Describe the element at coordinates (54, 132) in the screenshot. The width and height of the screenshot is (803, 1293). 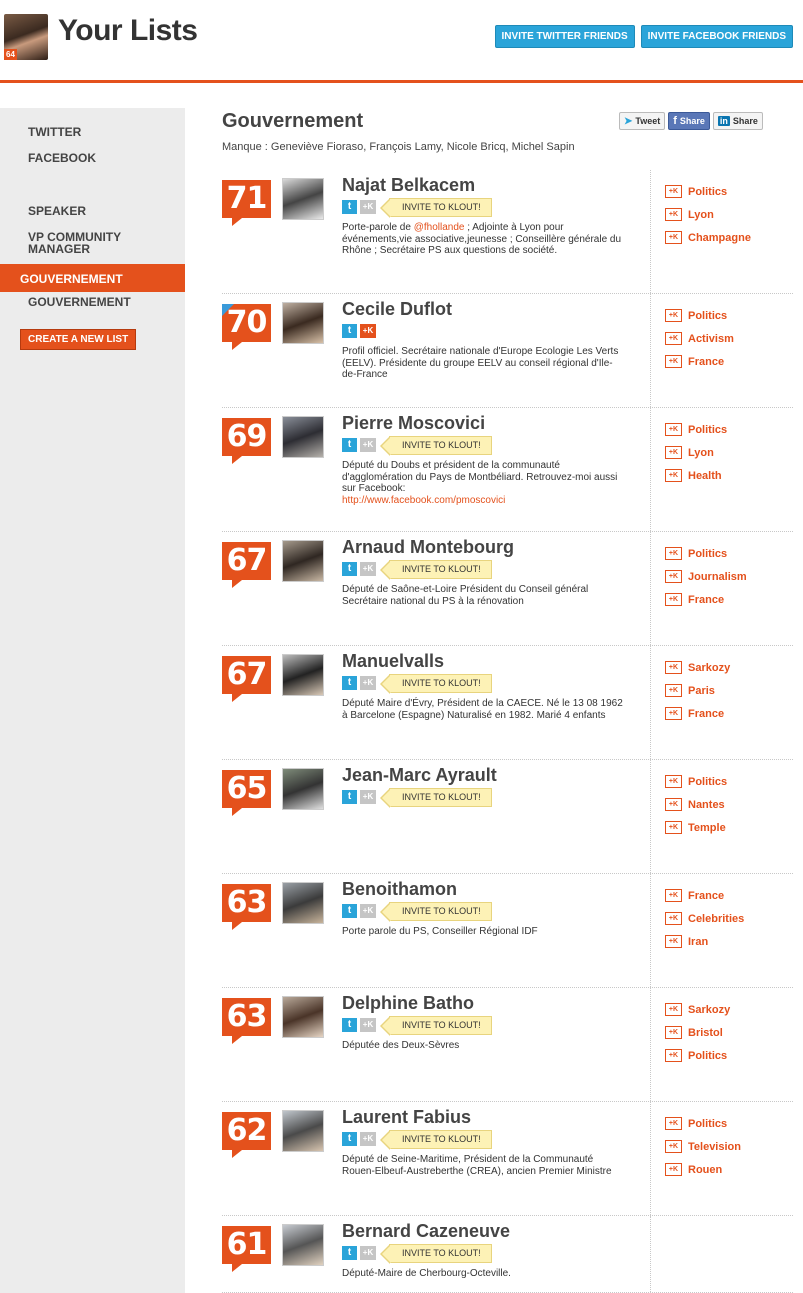
I see `sidebar-item-twitter: TWITTER` at that location.